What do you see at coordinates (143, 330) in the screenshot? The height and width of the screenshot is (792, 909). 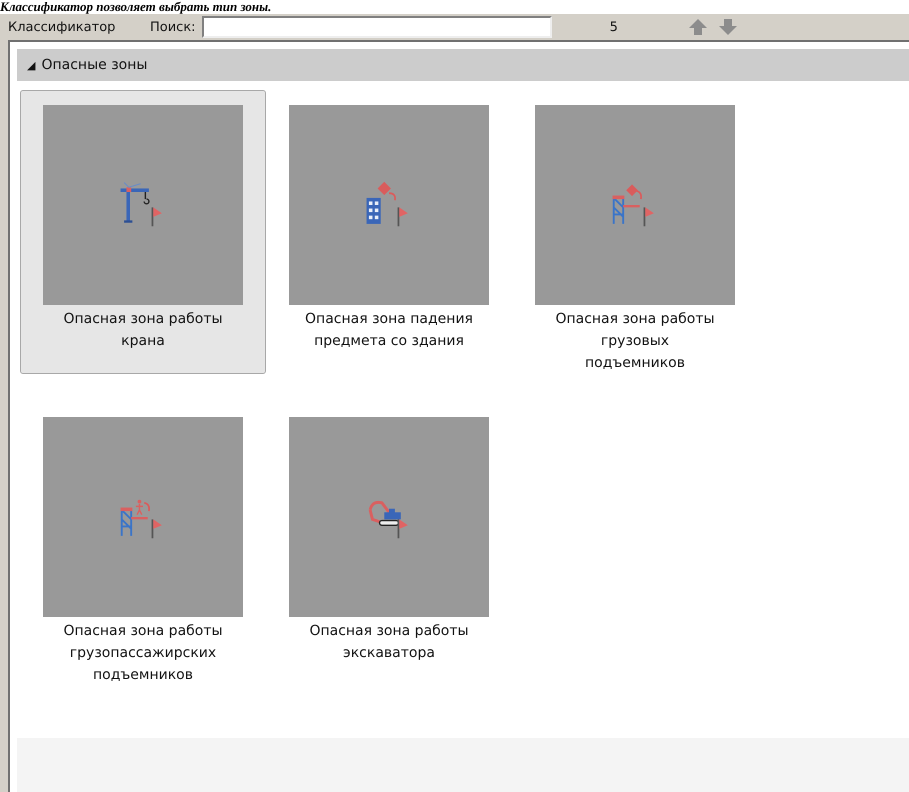 I see `tile-label: Опасная зона работы крана` at bounding box center [143, 330].